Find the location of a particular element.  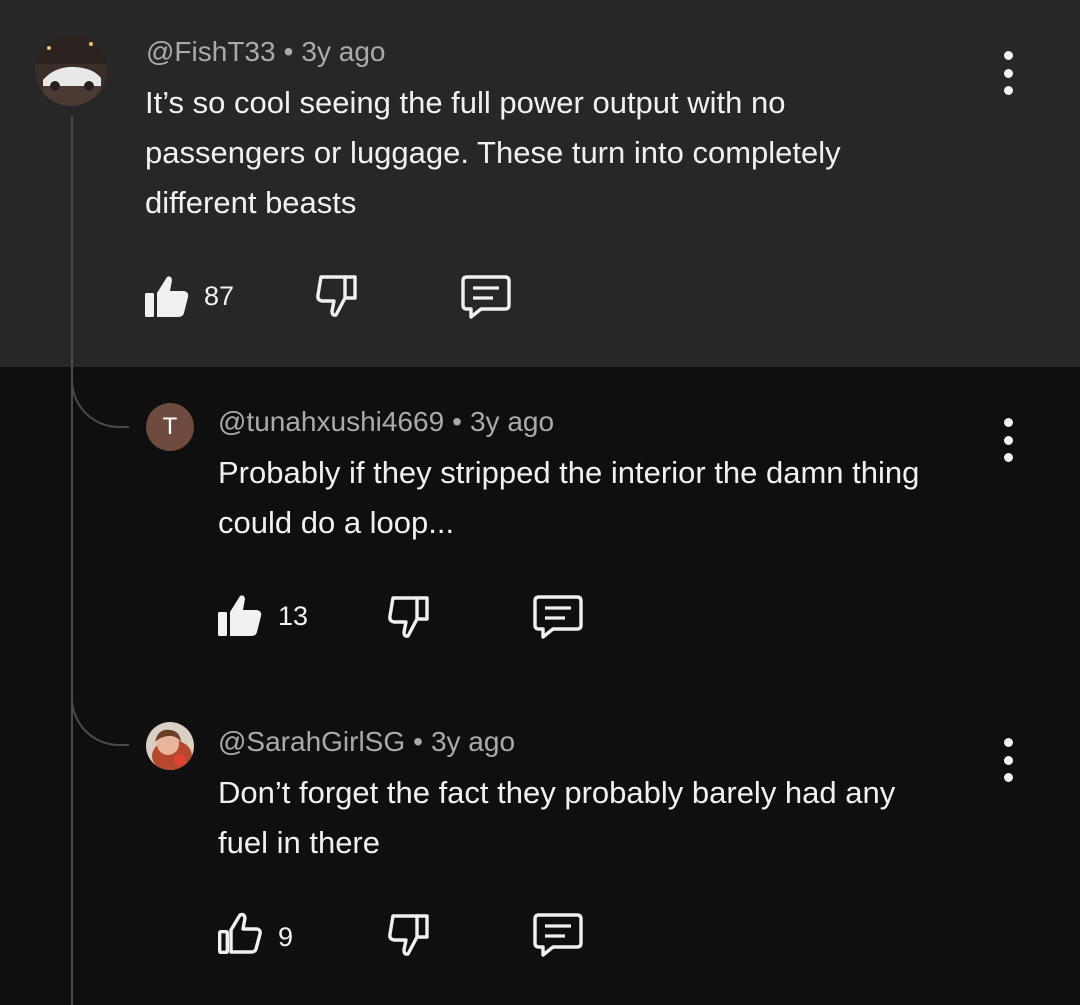

avatar-letter: T is located at coordinates (170, 426).